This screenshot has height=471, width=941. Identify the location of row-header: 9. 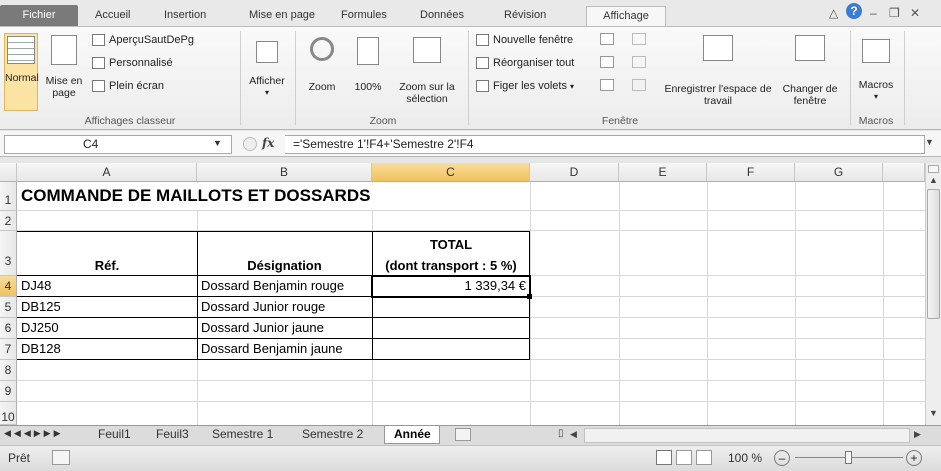
(8, 391).